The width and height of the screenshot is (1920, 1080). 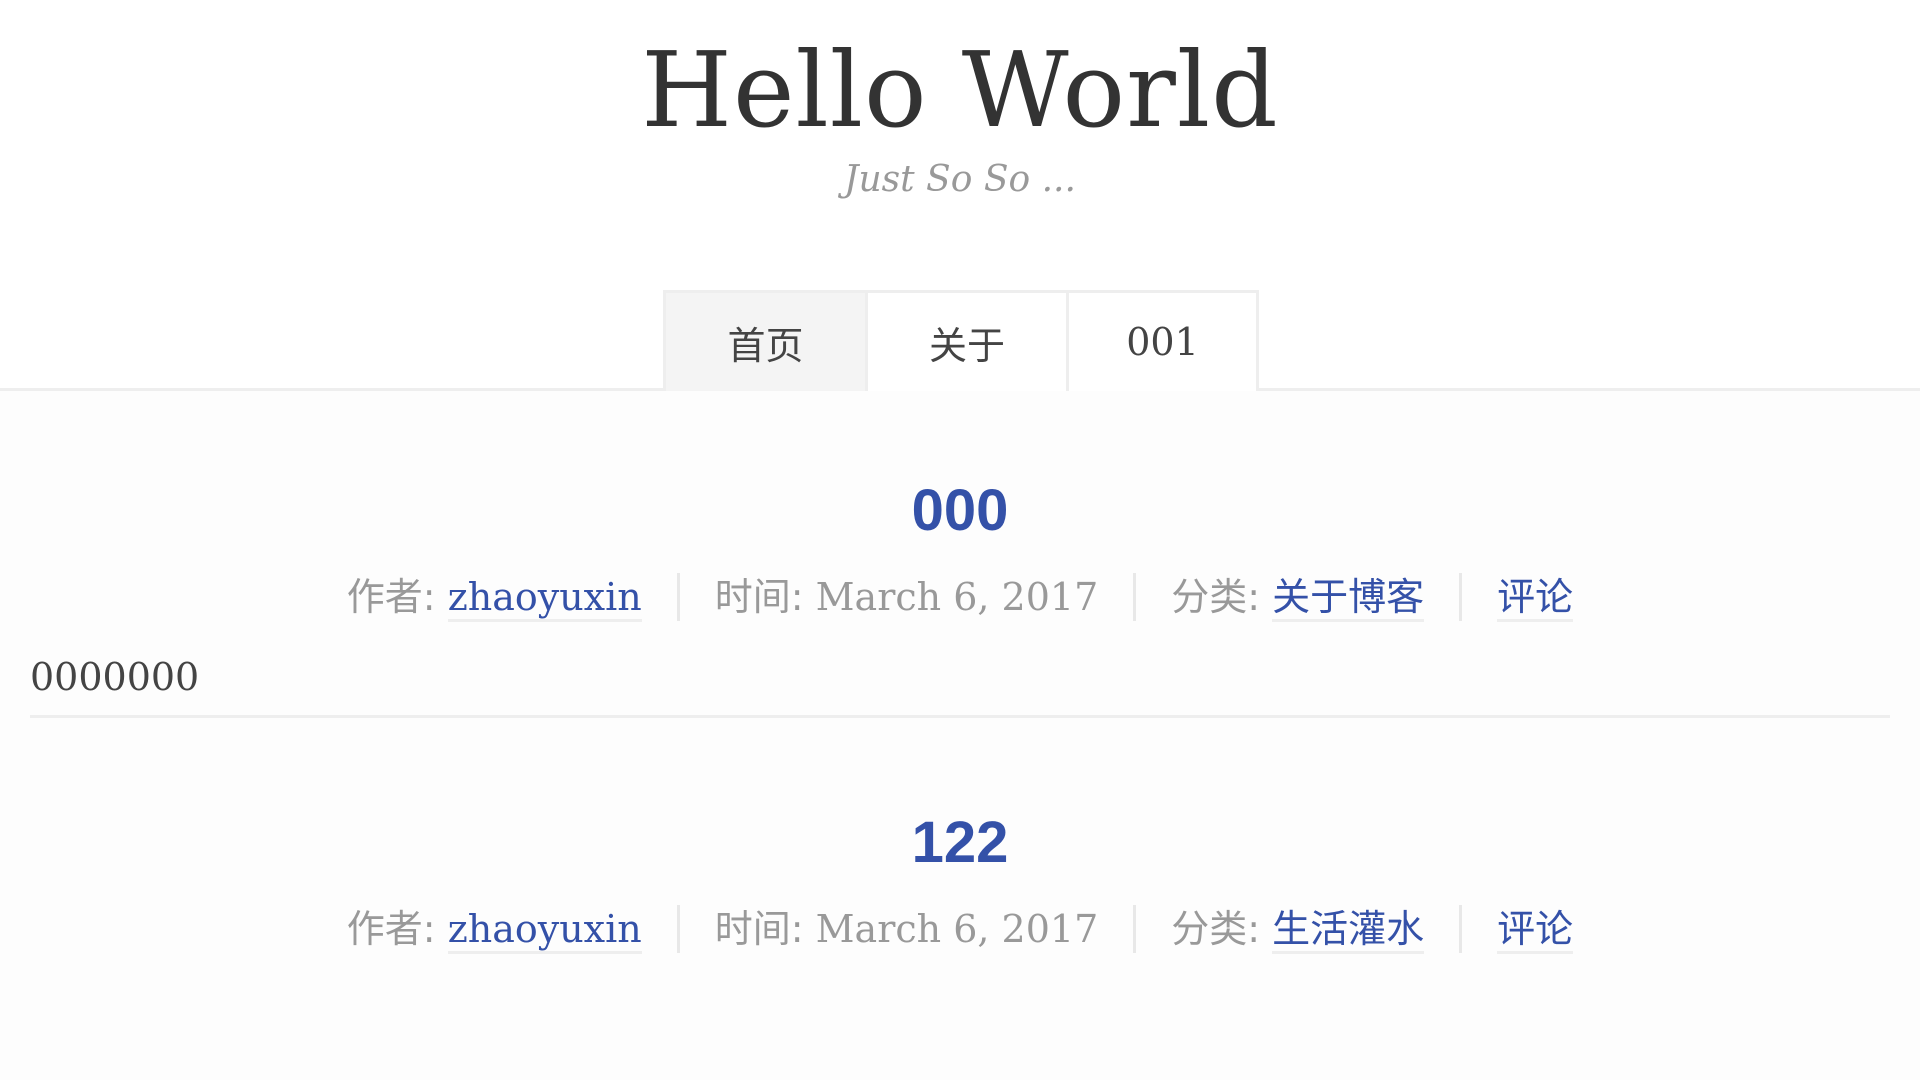 I want to click on post-meta: 作者: zhaoyuxin 时间: March 6, 2017 分类: 关于博客 评论, so click(x=960, y=595).